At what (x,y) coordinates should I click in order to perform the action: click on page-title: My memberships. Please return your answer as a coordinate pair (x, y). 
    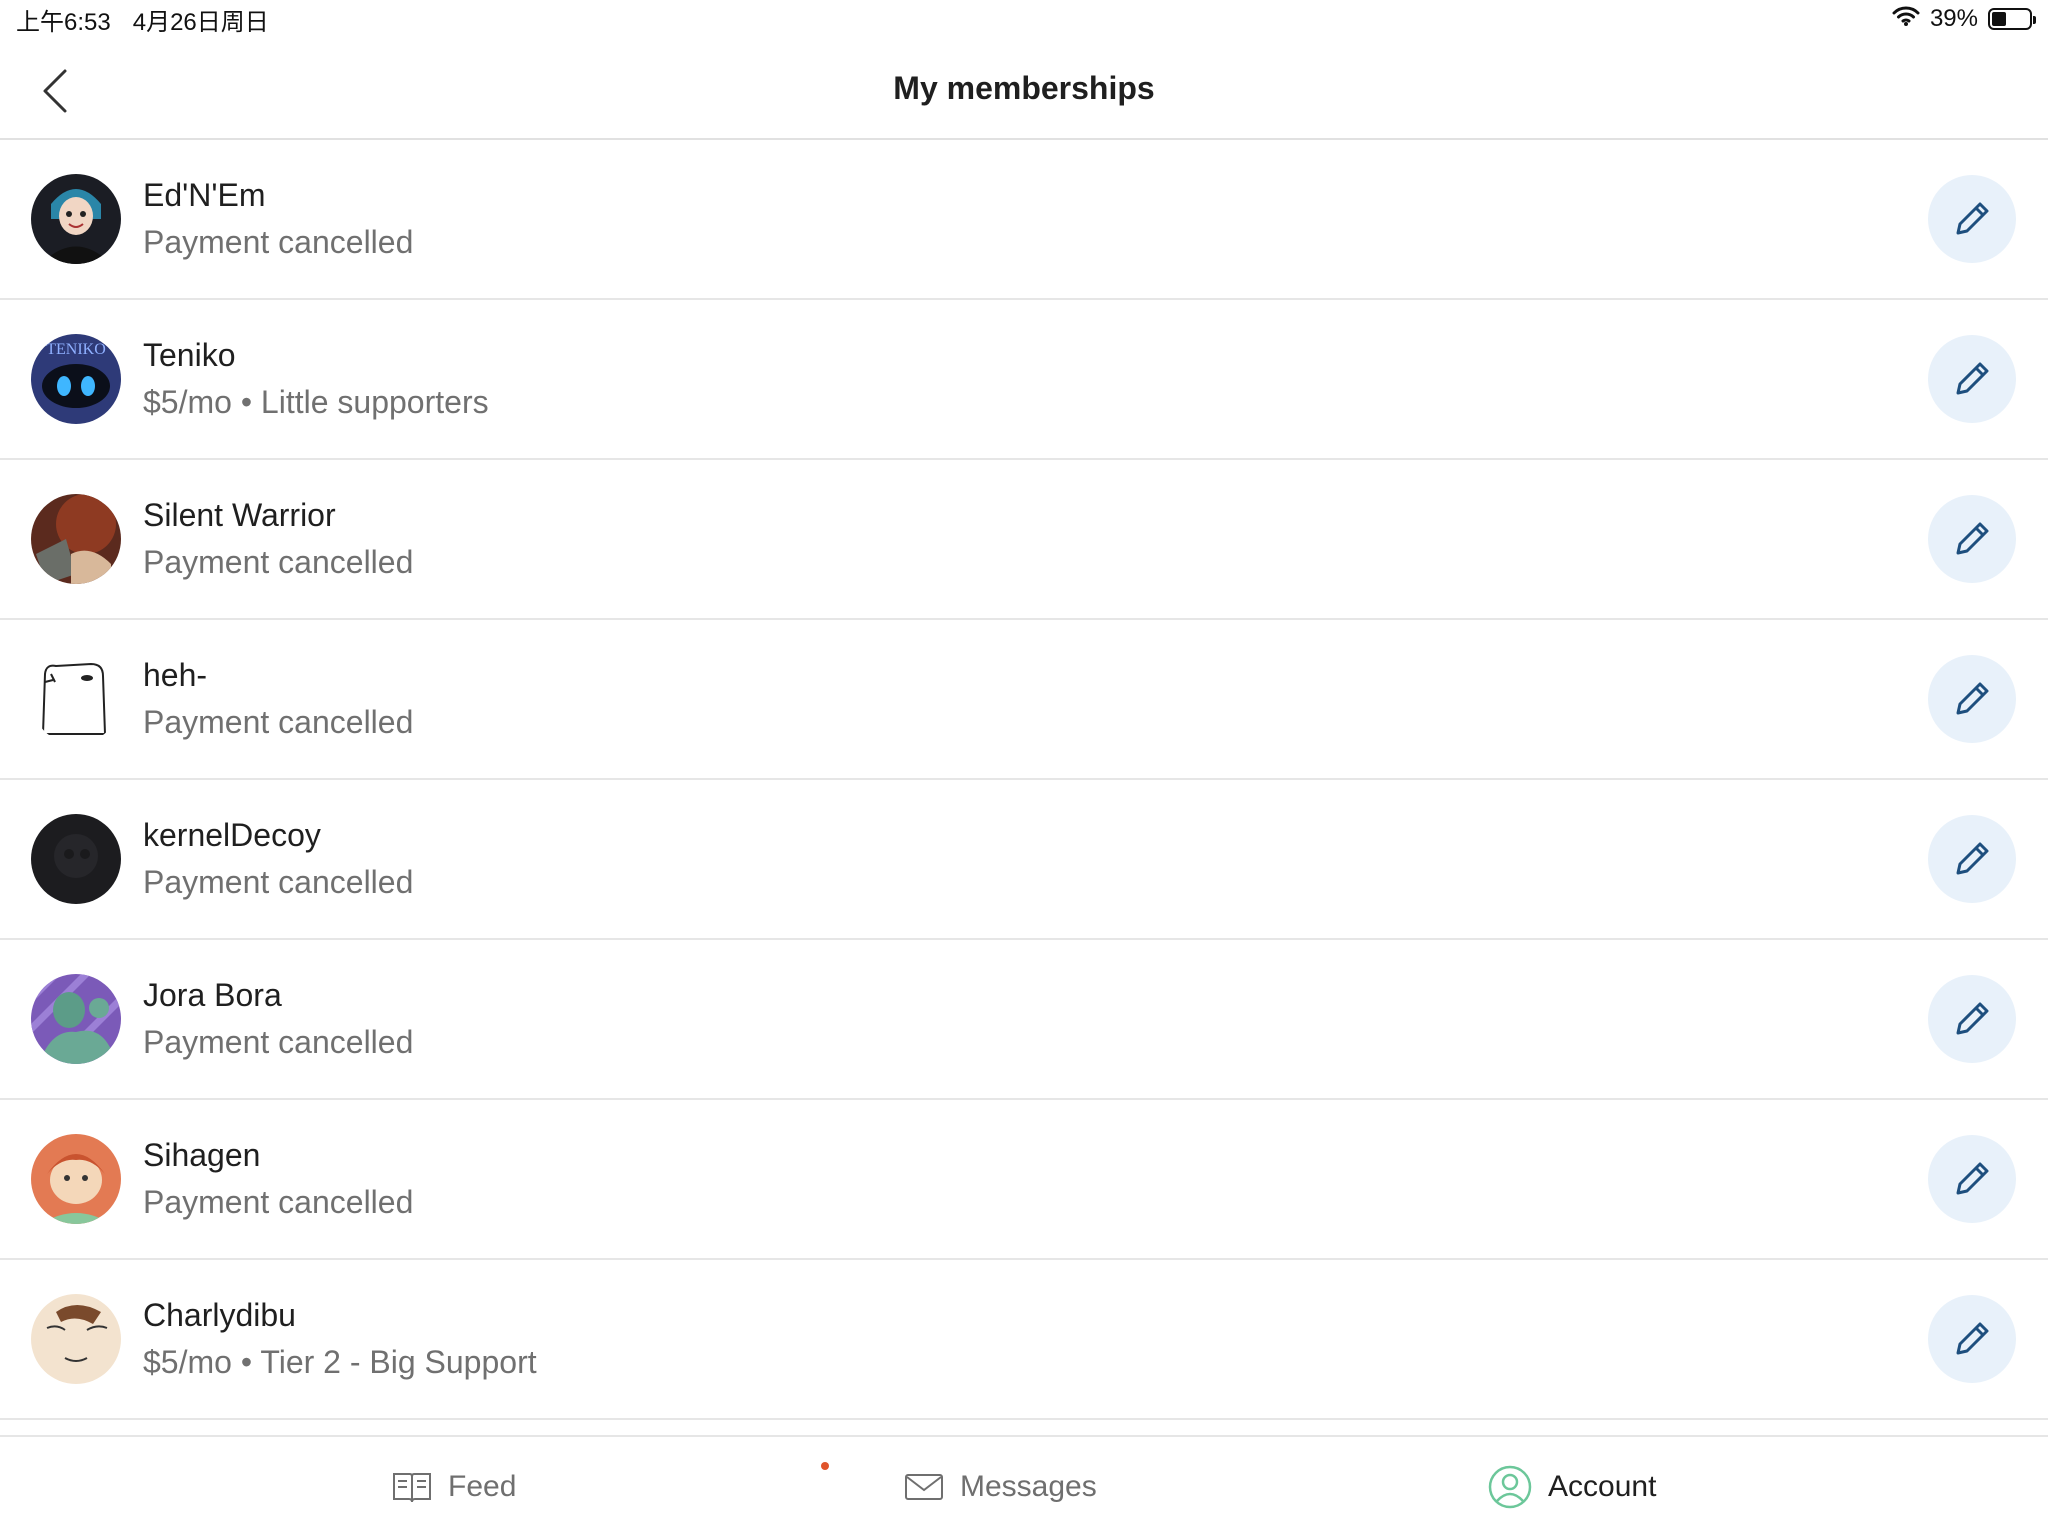
    Looking at the image, I should click on (1024, 87).